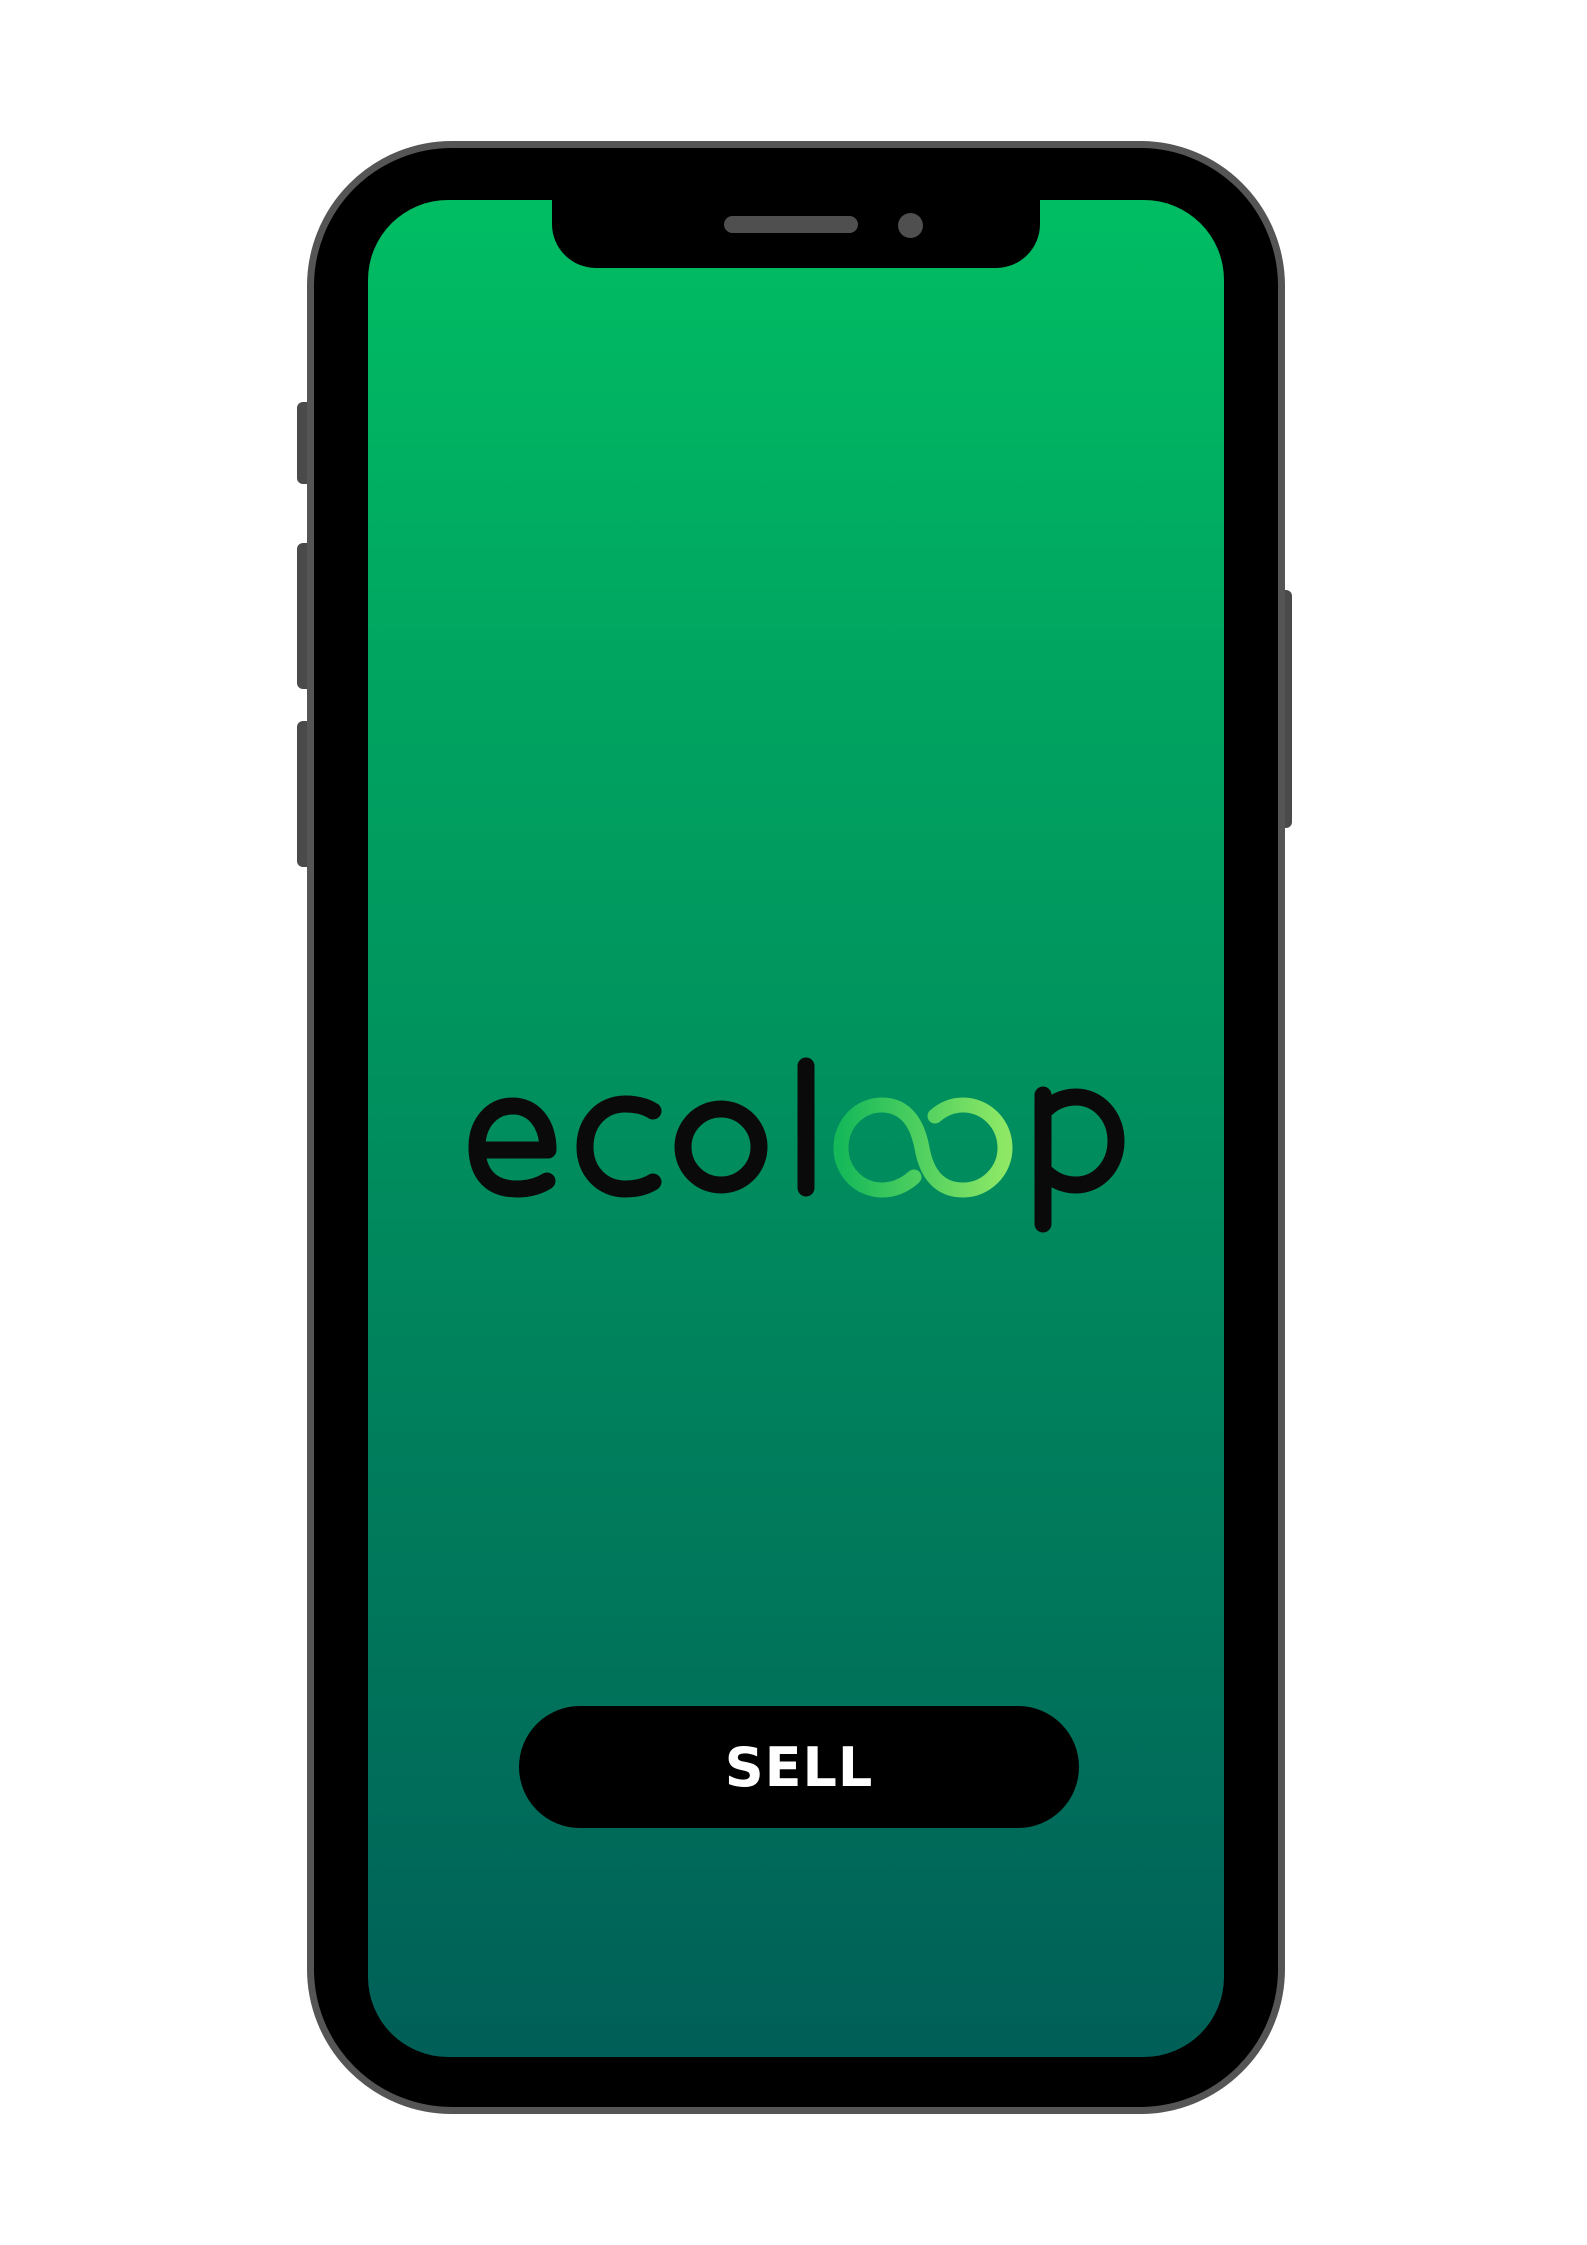  What do you see at coordinates (799, 1767) in the screenshot?
I see `sell-button: SELL` at bounding box center [799, 1767].